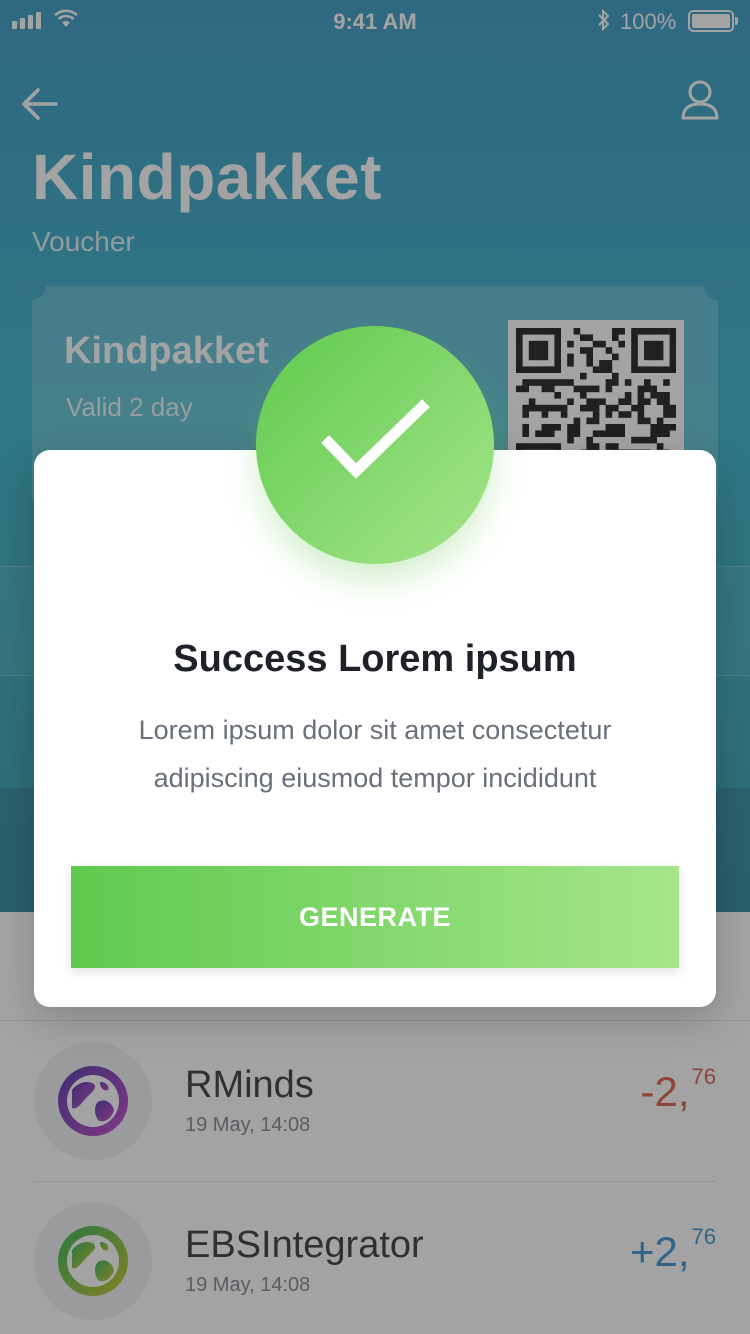  I want to click on checkmark-icon, so click(375, 439).